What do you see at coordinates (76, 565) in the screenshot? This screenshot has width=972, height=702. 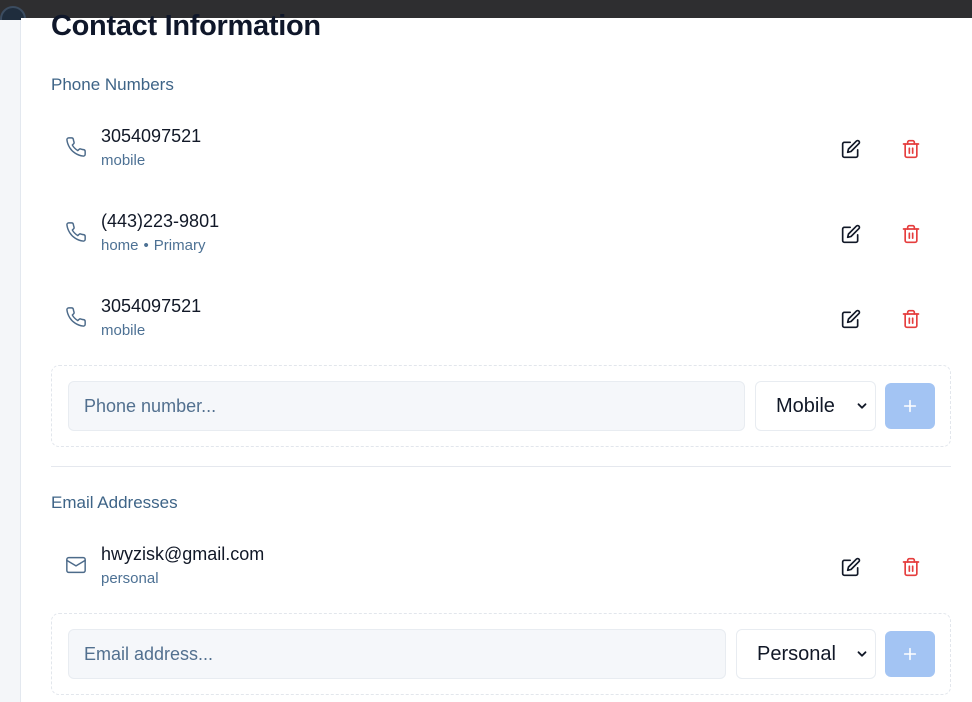 I see `mail-icon` at bounding box center [76, 565].